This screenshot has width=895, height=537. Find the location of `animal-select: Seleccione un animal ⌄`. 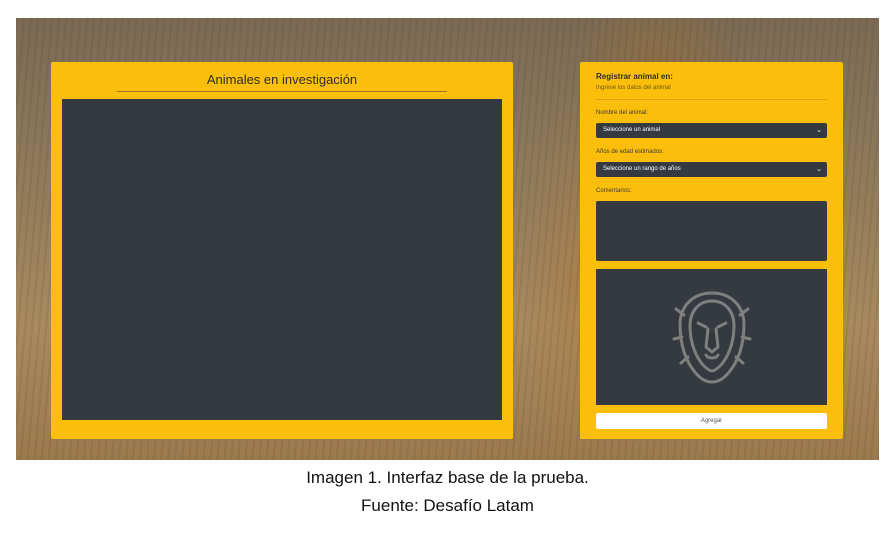

animal-select: Seleccione un animal ⌄ is located at coordinates (711, 130).